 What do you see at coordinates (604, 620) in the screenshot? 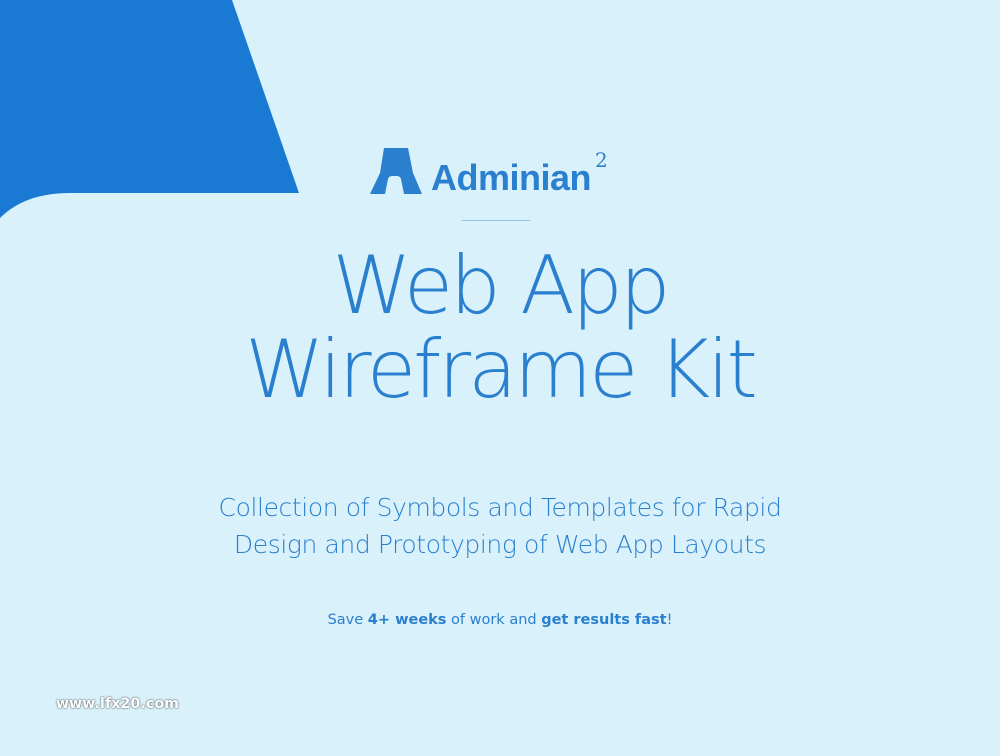
I see `tagline-emphasis-results: get results fast` at bounding box center [604, 620].